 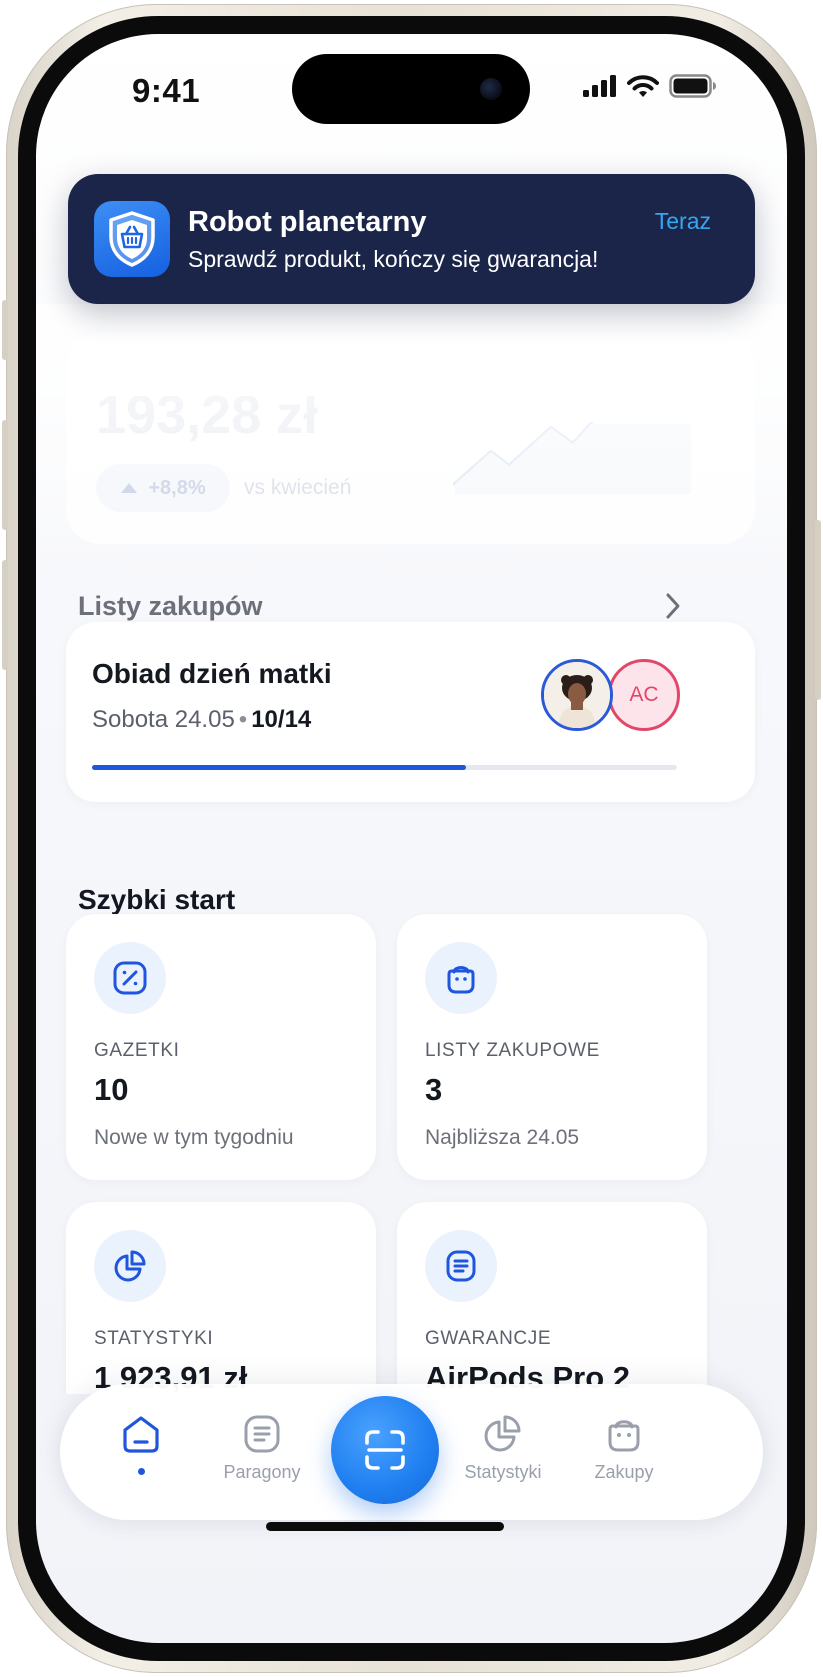 What do you see at coordinates (141, 1471) in the screenshot?
I see `active-tab-indicator` at bounding box center [141, 1471].